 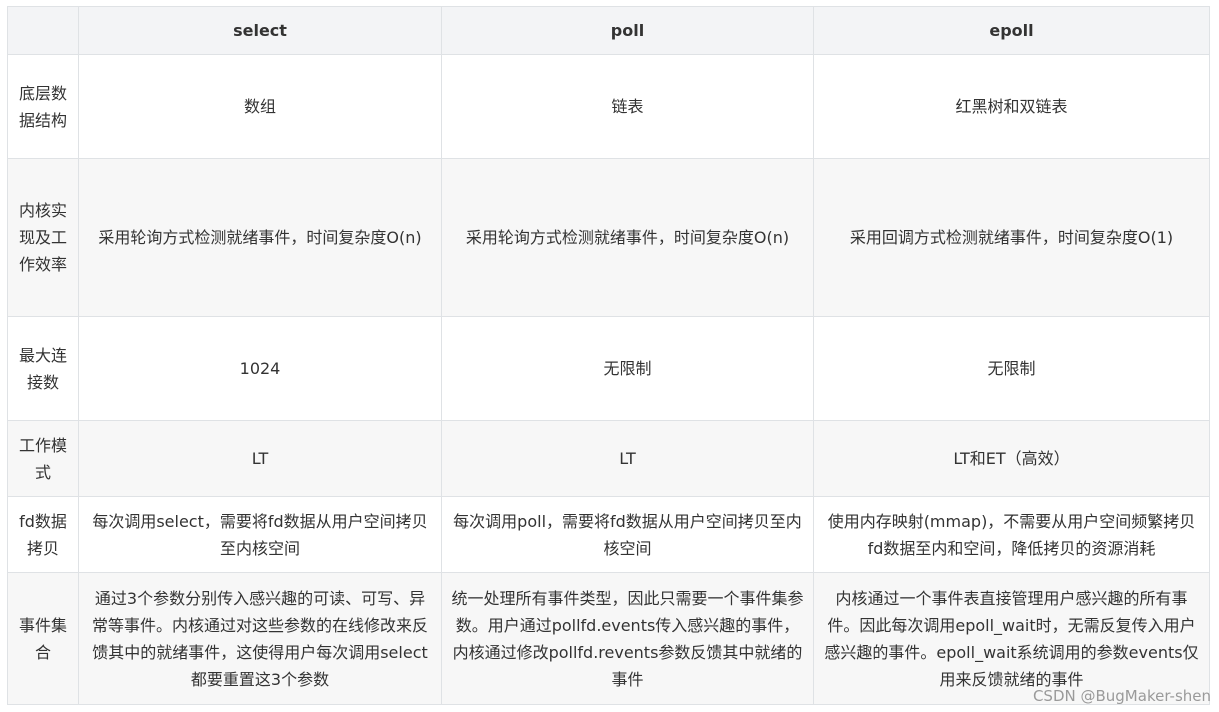 I want to click on cell-select: 每次调用select，需要将fd数据从用户空间拷贝至内核空间, so click(x=260, y=534).